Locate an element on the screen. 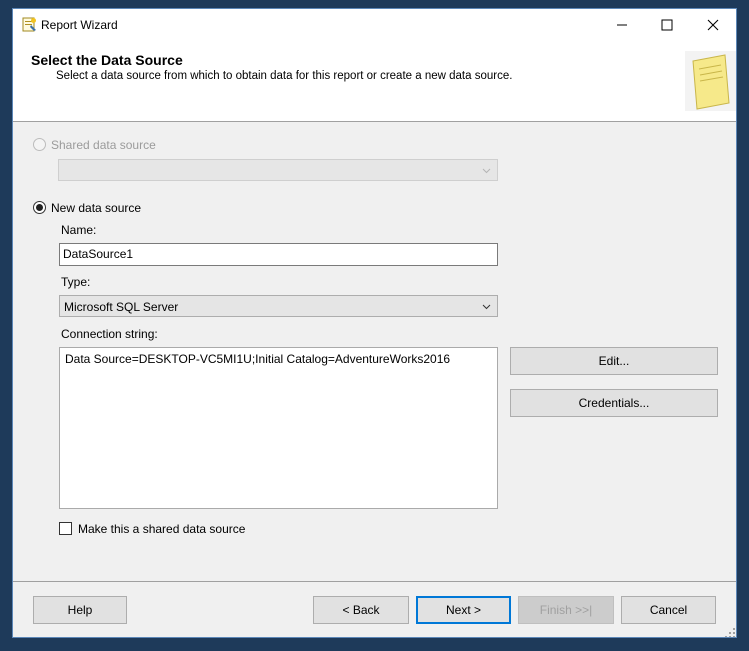  back-button: < Back is located at coordinates (361, 610).